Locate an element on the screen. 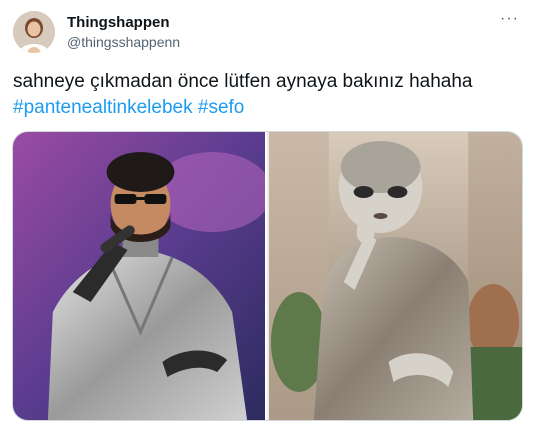 The image size is (533, 422). avatar is located at coordinates (34, 32).